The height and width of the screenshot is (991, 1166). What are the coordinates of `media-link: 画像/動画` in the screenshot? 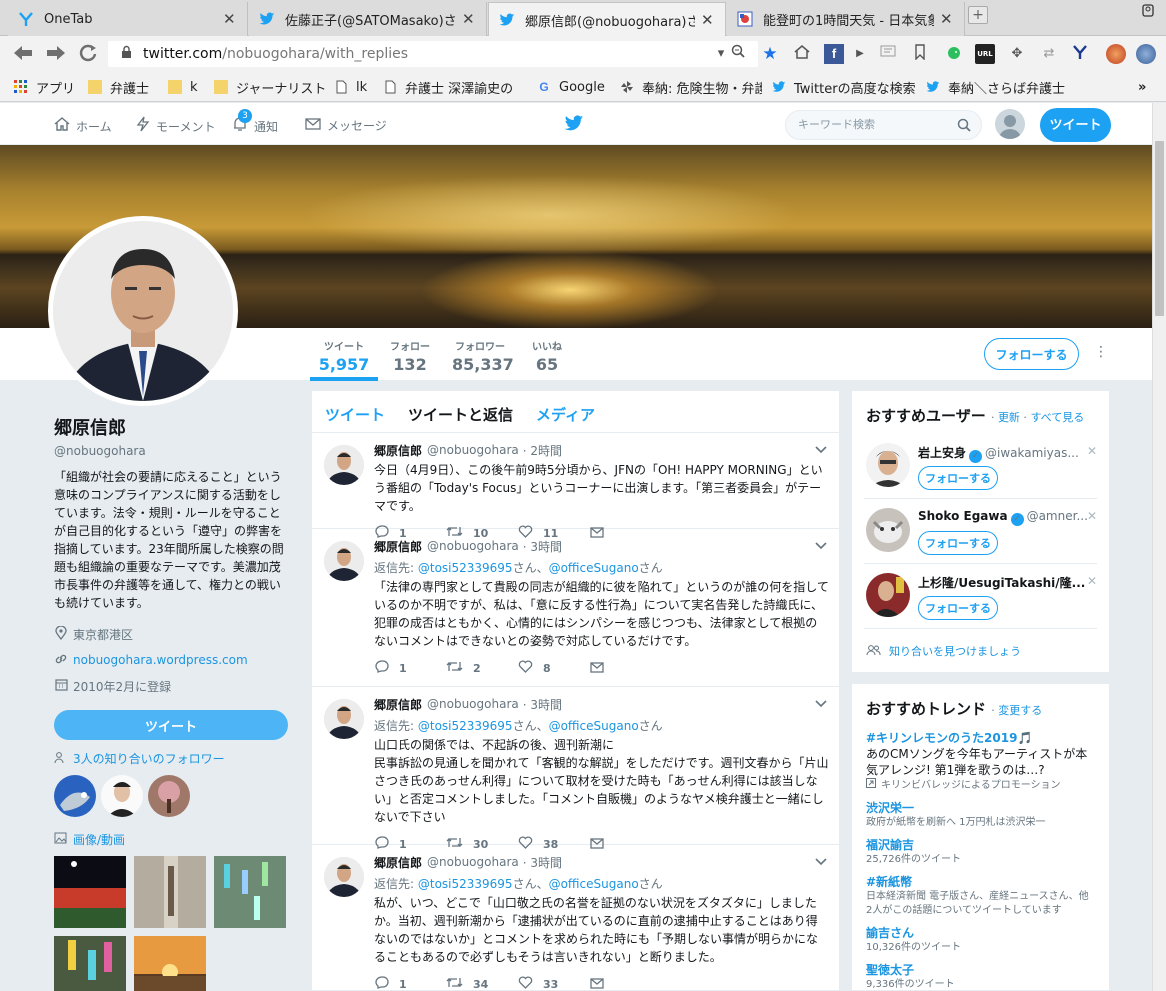 It's located at (172, 839).